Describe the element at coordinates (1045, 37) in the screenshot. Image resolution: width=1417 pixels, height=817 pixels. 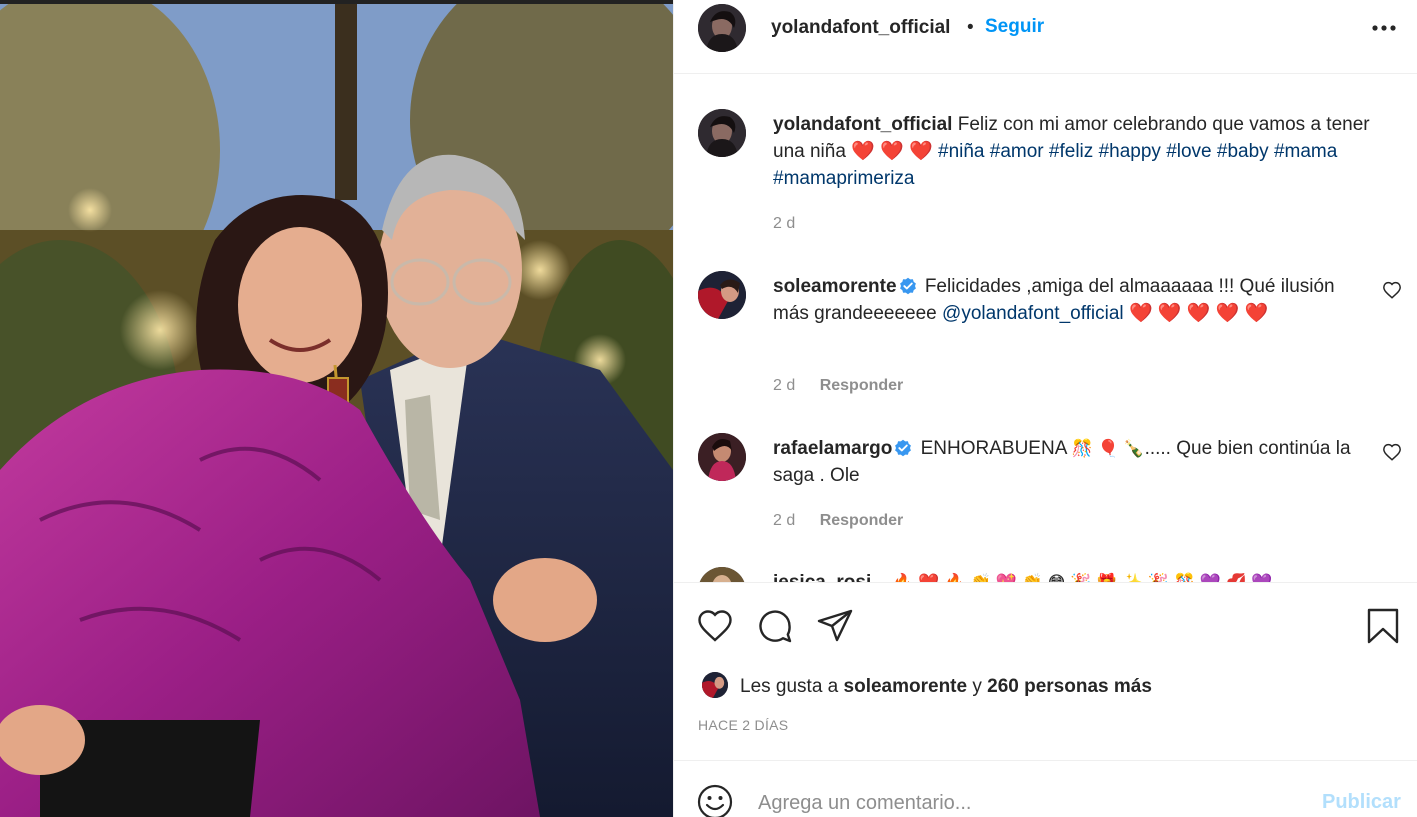
I see `post-header: yolandafont_official • Seguir` at that location.